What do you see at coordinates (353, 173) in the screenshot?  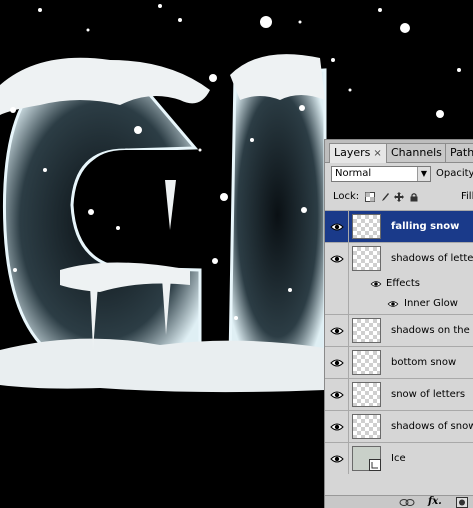 I see `blend-mode-value: Normal` at bounding box center [353, 173].